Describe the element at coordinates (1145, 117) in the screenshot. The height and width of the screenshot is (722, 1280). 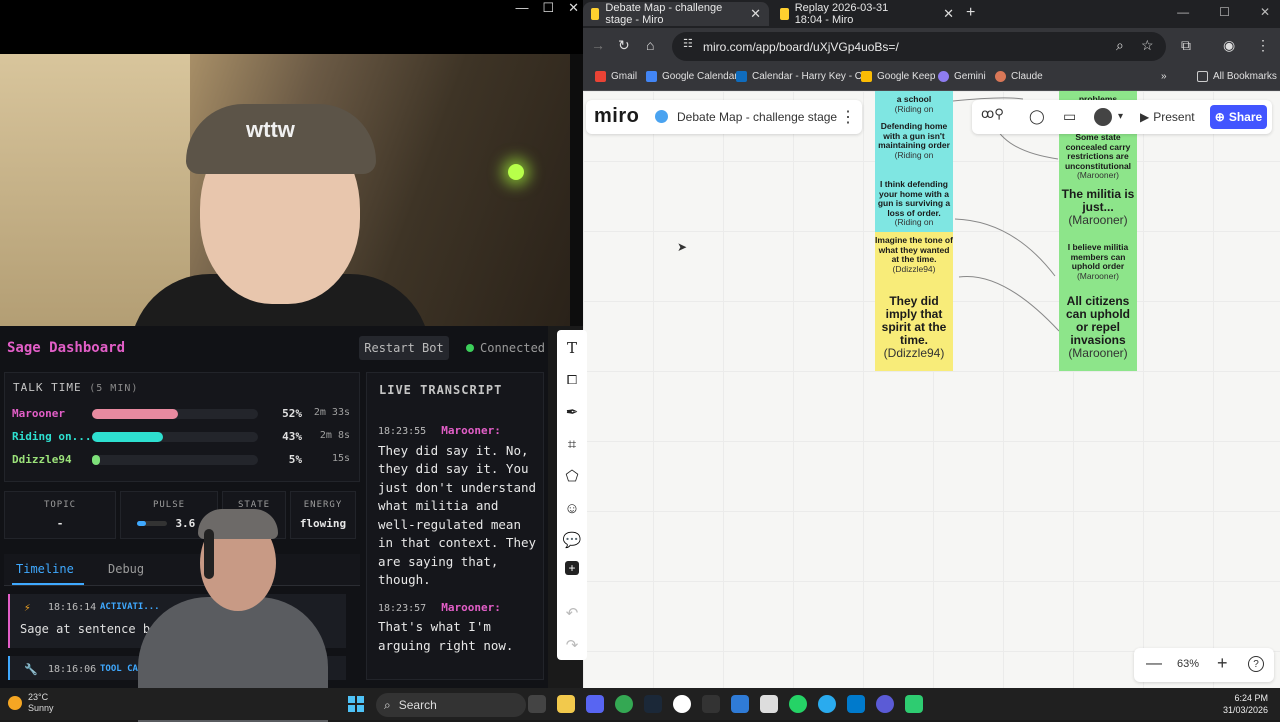
I see `play-icon: ▶` at that location.